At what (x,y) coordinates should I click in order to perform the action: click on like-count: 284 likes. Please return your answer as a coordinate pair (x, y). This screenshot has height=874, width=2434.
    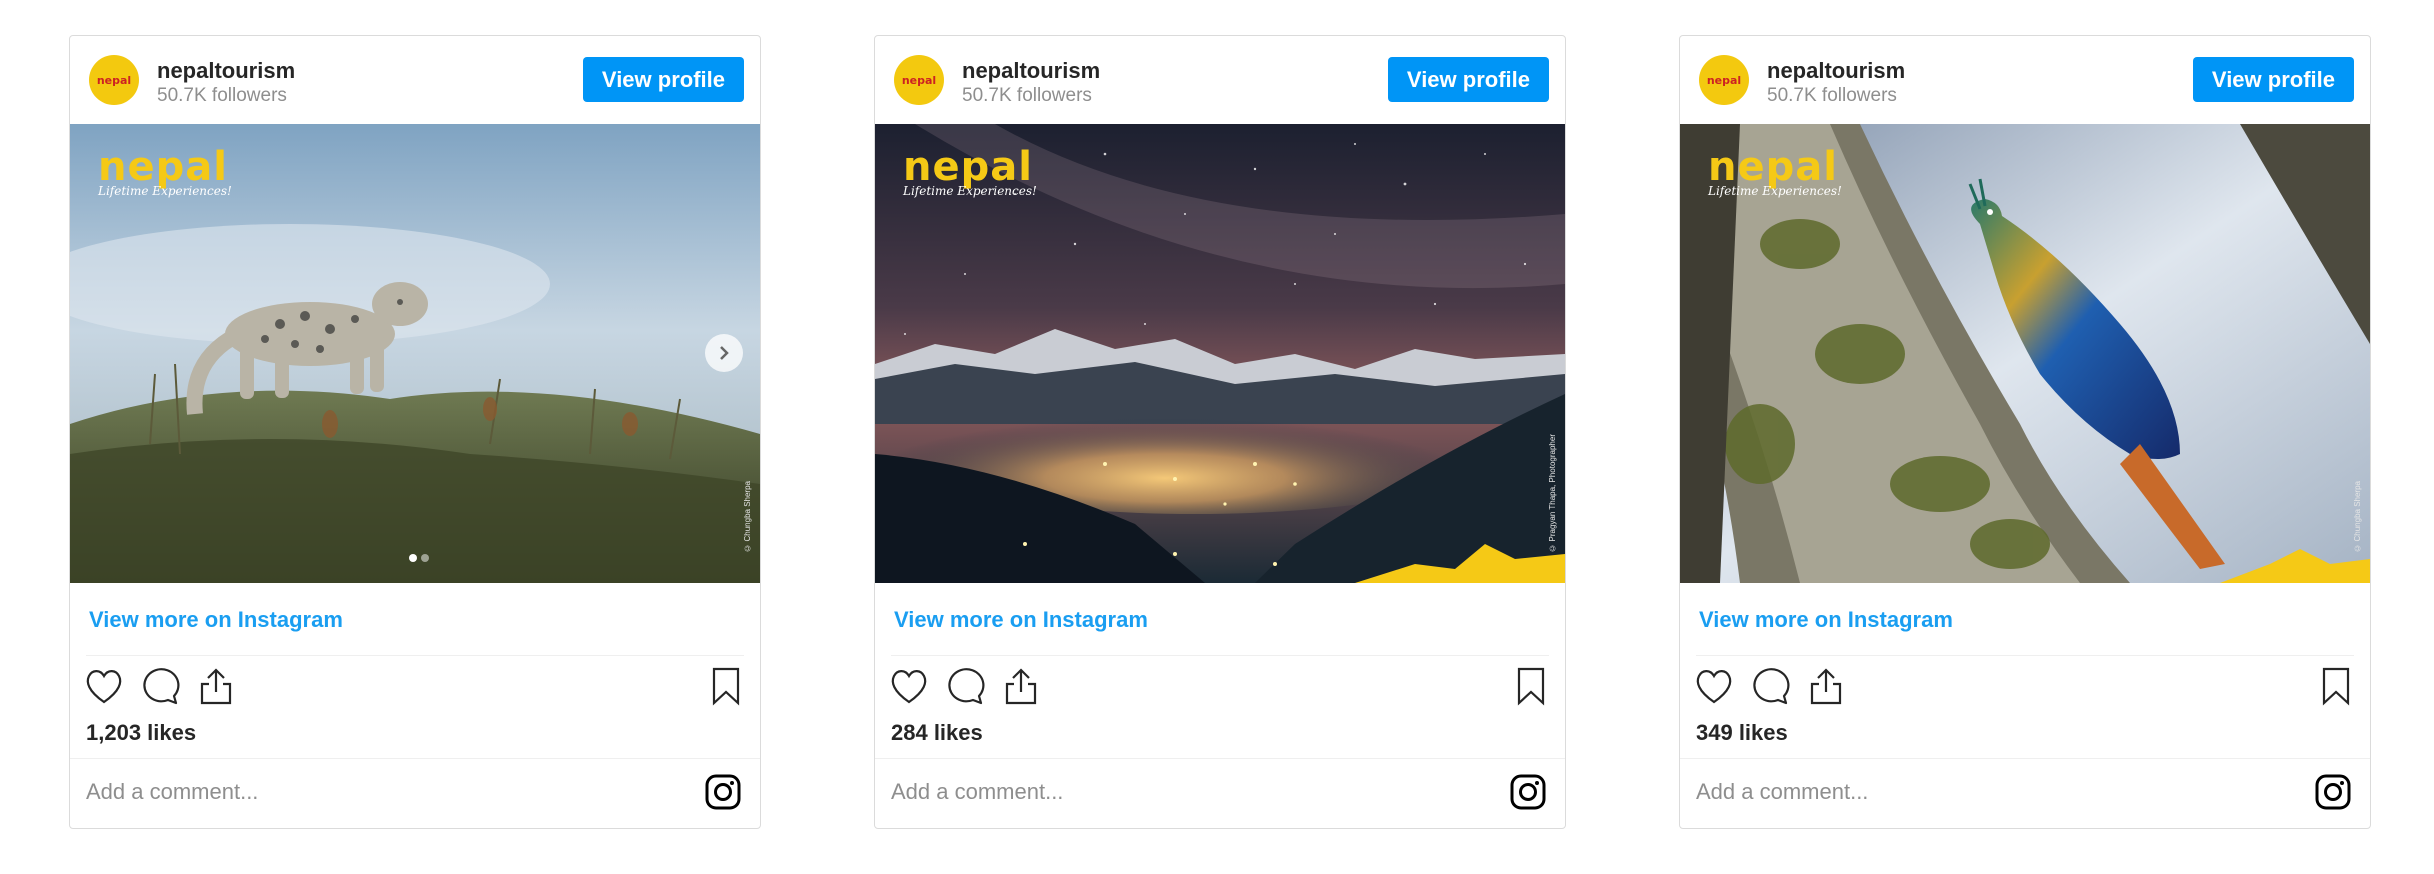
    Looking at the image, I should click on (937, 732).